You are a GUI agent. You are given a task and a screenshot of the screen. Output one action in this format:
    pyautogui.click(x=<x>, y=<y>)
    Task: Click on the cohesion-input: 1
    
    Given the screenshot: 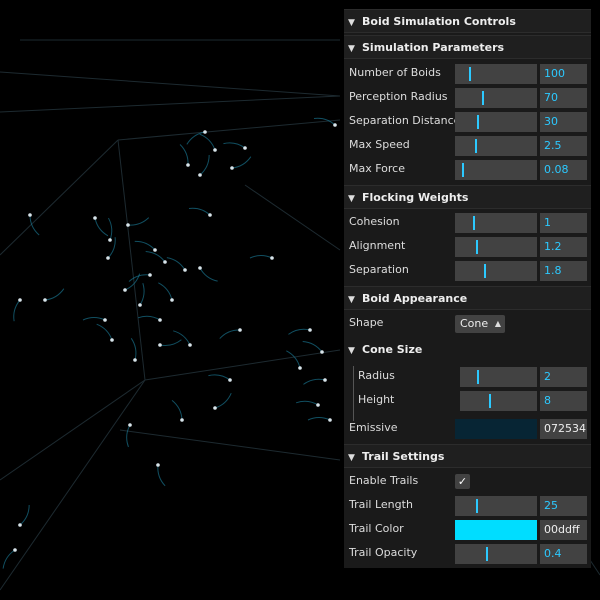 What is the action you would take?
    pyautogui.click(x=563, y=223)
    